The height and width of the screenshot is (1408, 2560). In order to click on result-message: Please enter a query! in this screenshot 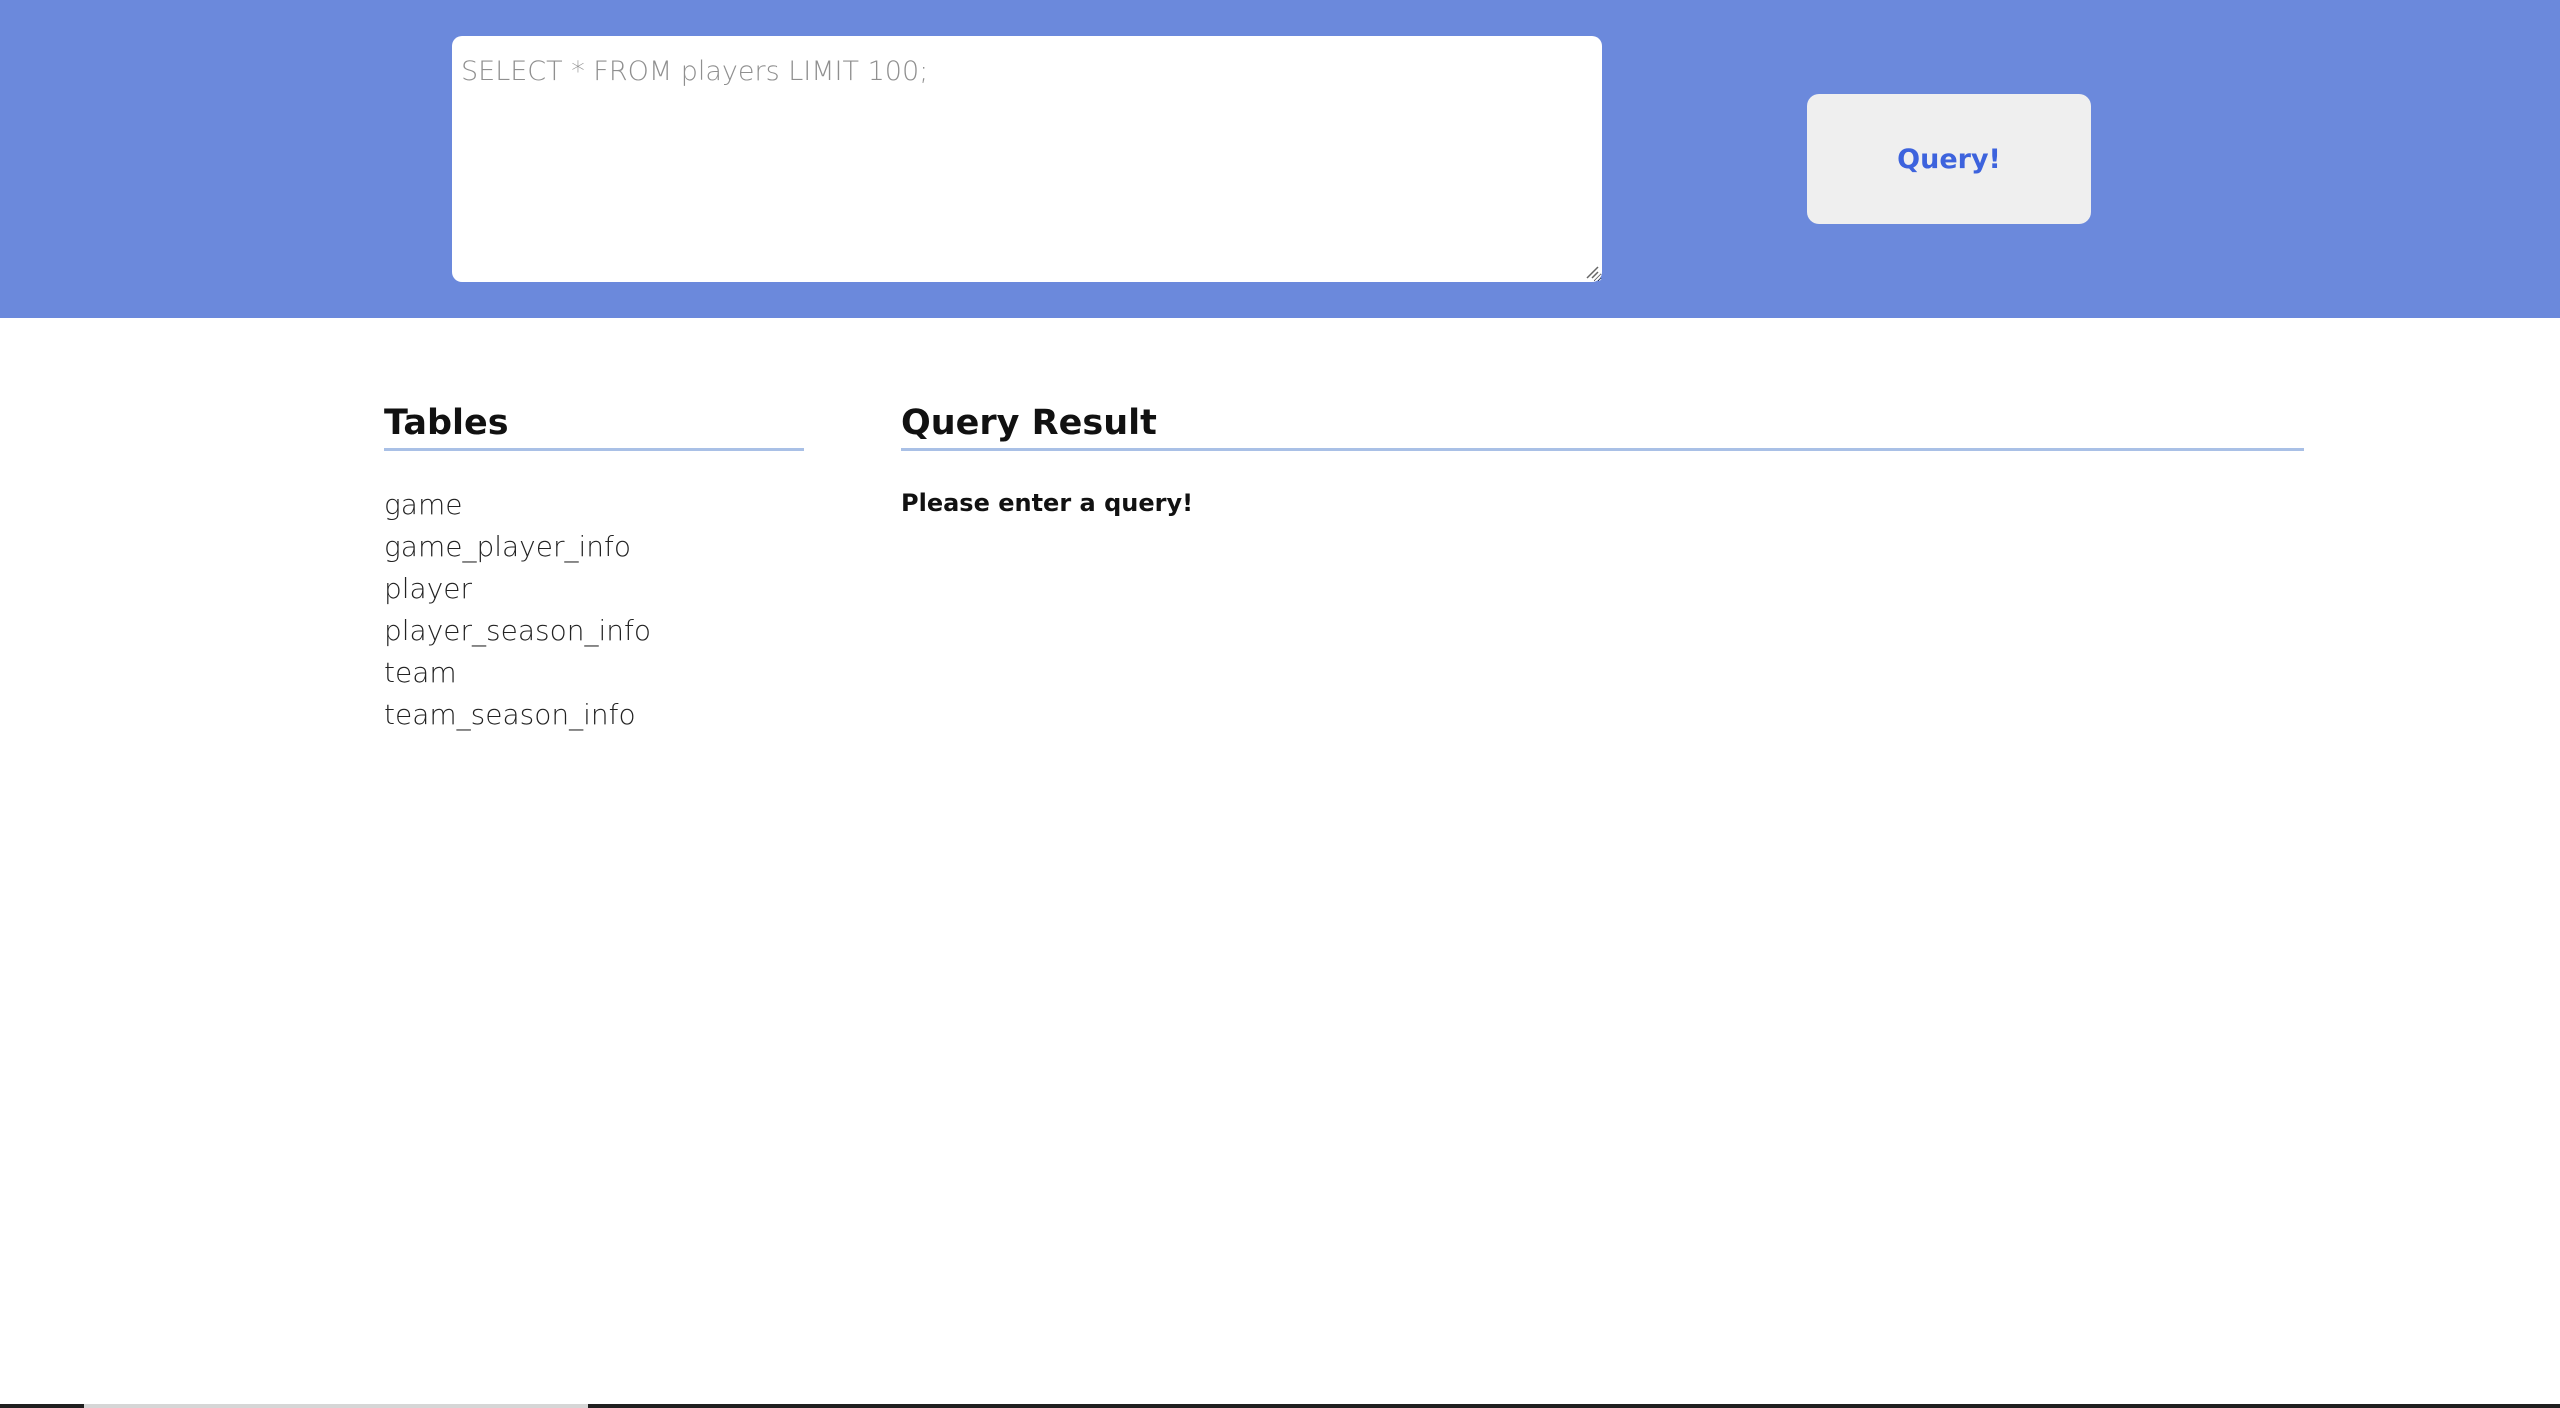, I will do `click(1047, 503)`.